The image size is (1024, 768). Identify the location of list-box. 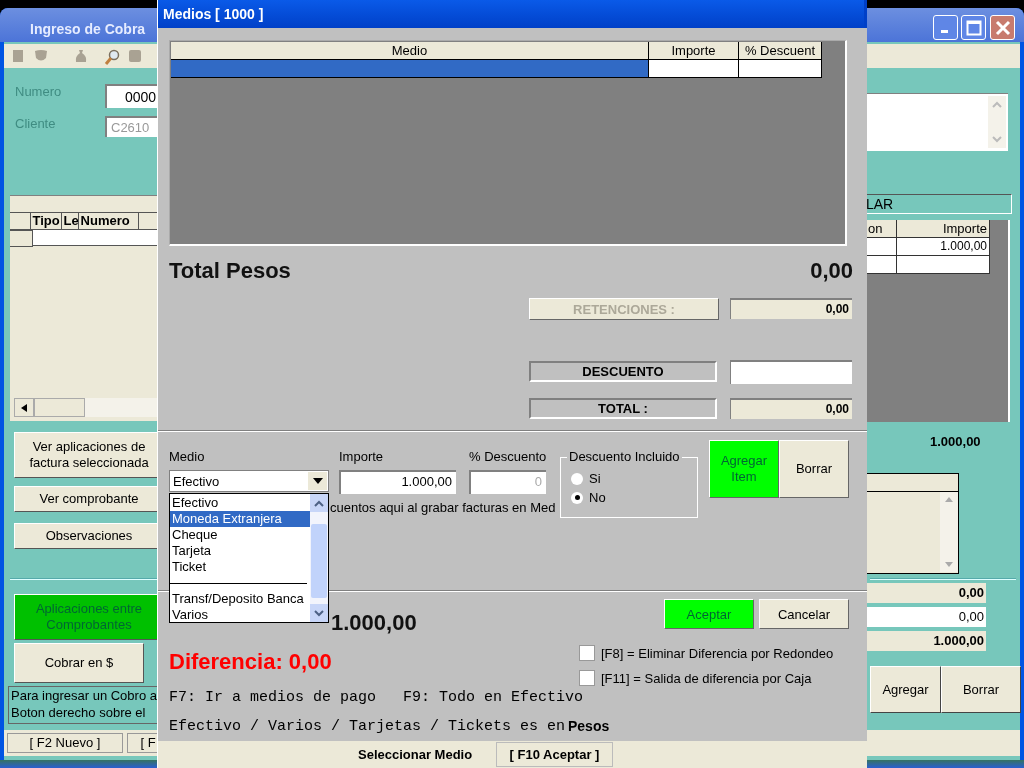
(912, 523).